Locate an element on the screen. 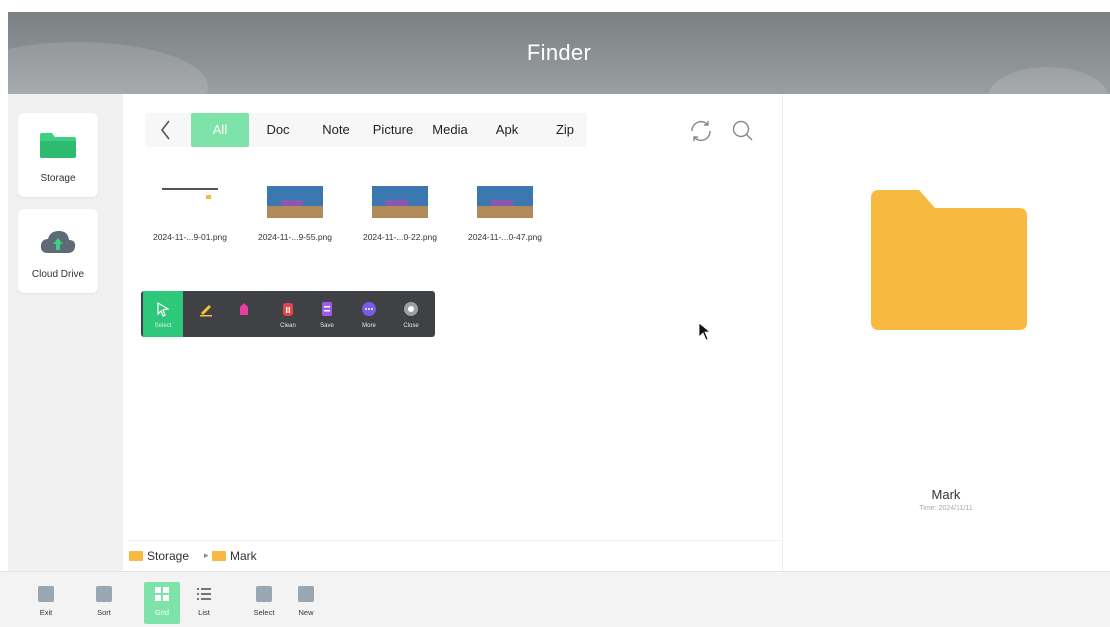 The height and width of the screenshot is (627, 1110). grid-view-button: Grid is located at coordinates (162, 603).